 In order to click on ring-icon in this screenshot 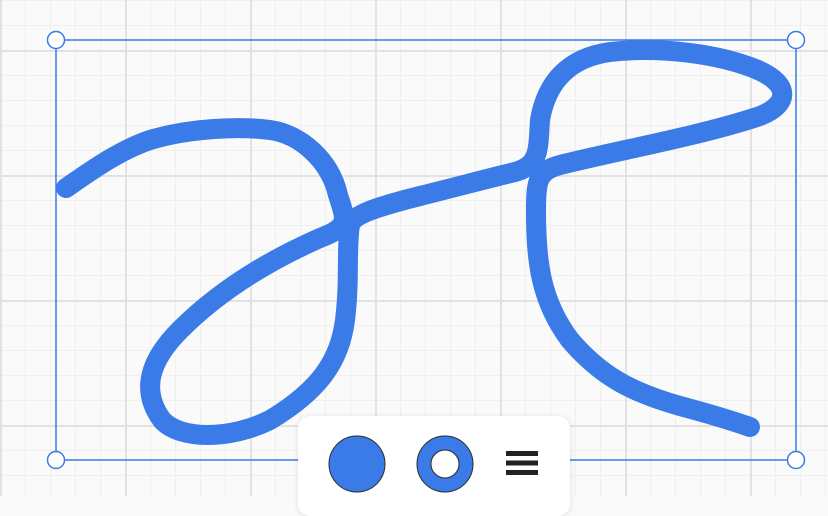, I will do `click(445, 464)`.